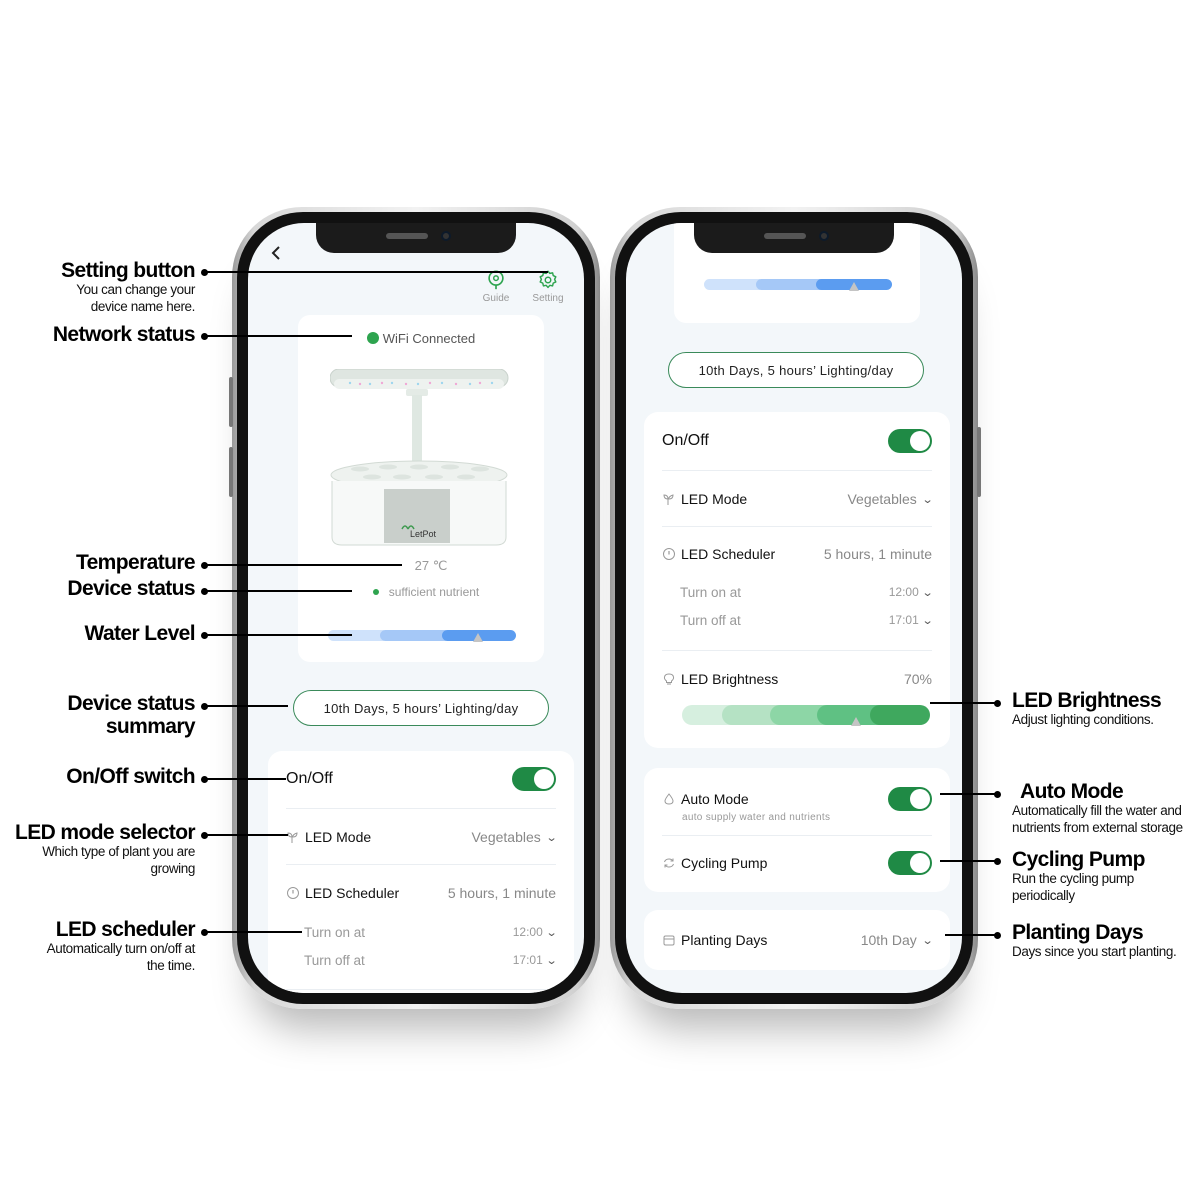  I want to click on annotation-title: Auto Mode, so click(1072, 791).